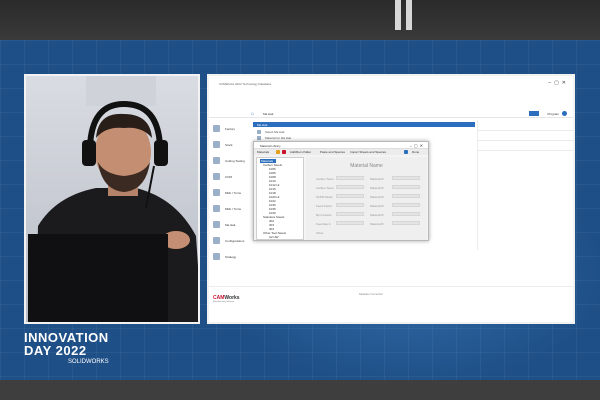  Describe the element at coordinates (324, 197) in the screenshot. I see `field-label: SFPM Mode` at that location.